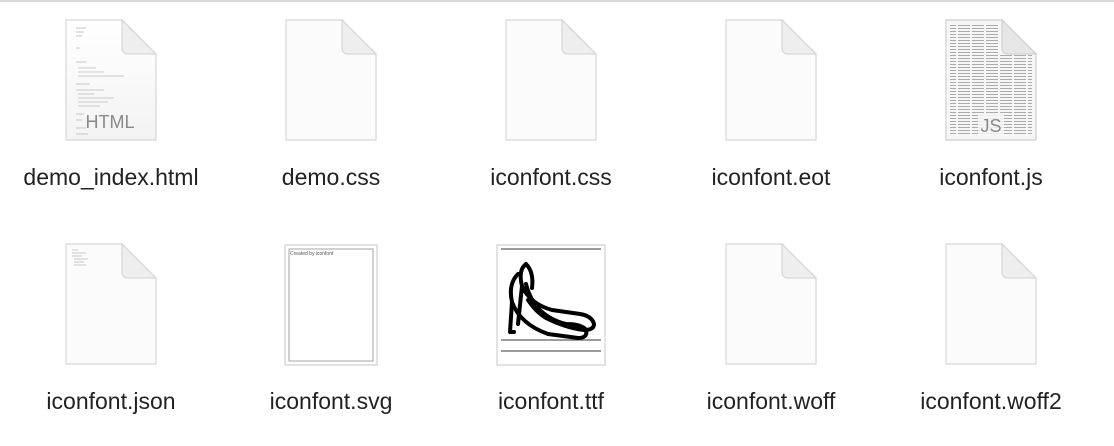 This screenshot has height=446, width=1114. What do you see at coordinates (551, 305) in the screenshot?
I see `font-preview-icon` at bounding box center [551, 305].